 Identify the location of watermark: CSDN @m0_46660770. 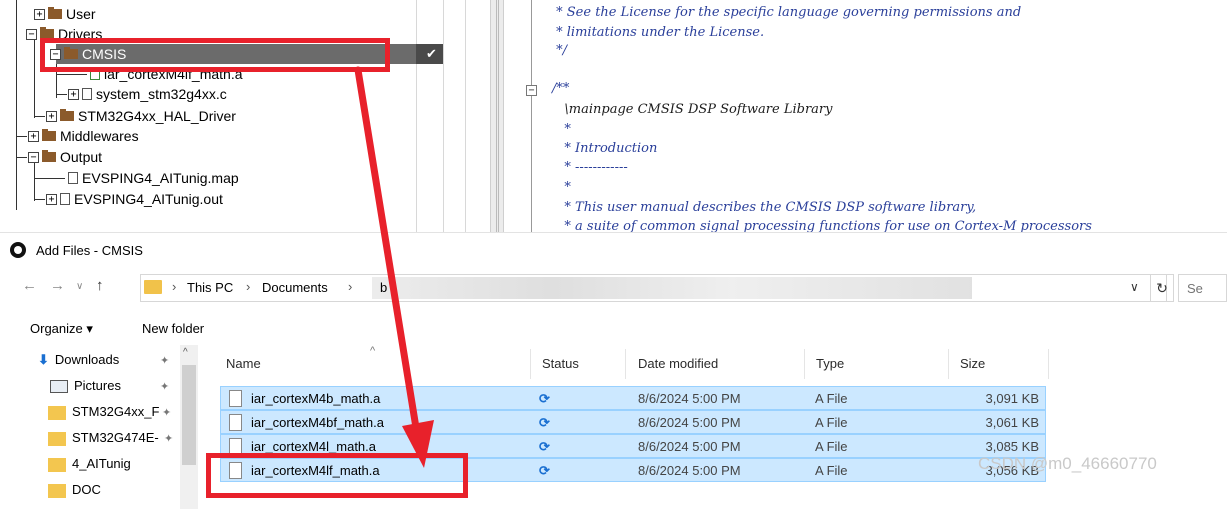
(1067, 463).